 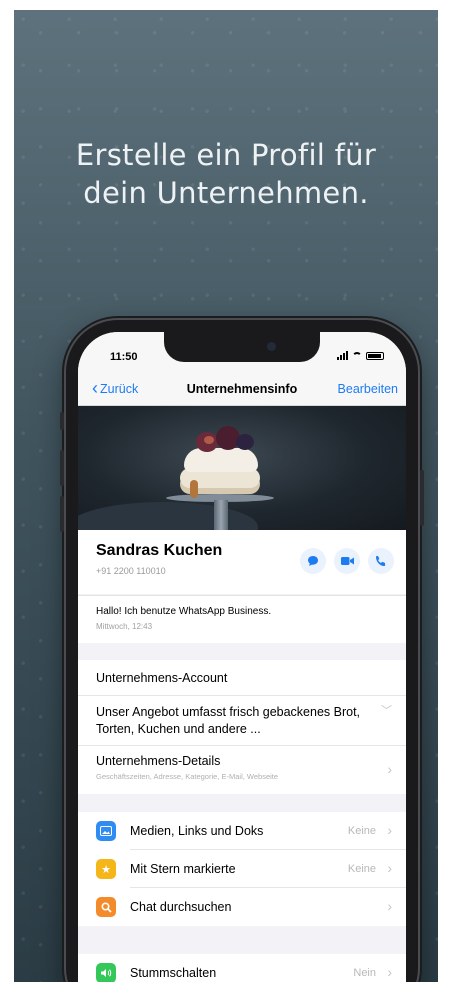 I want to click on voice-call-button, so click(x=381, y=561).